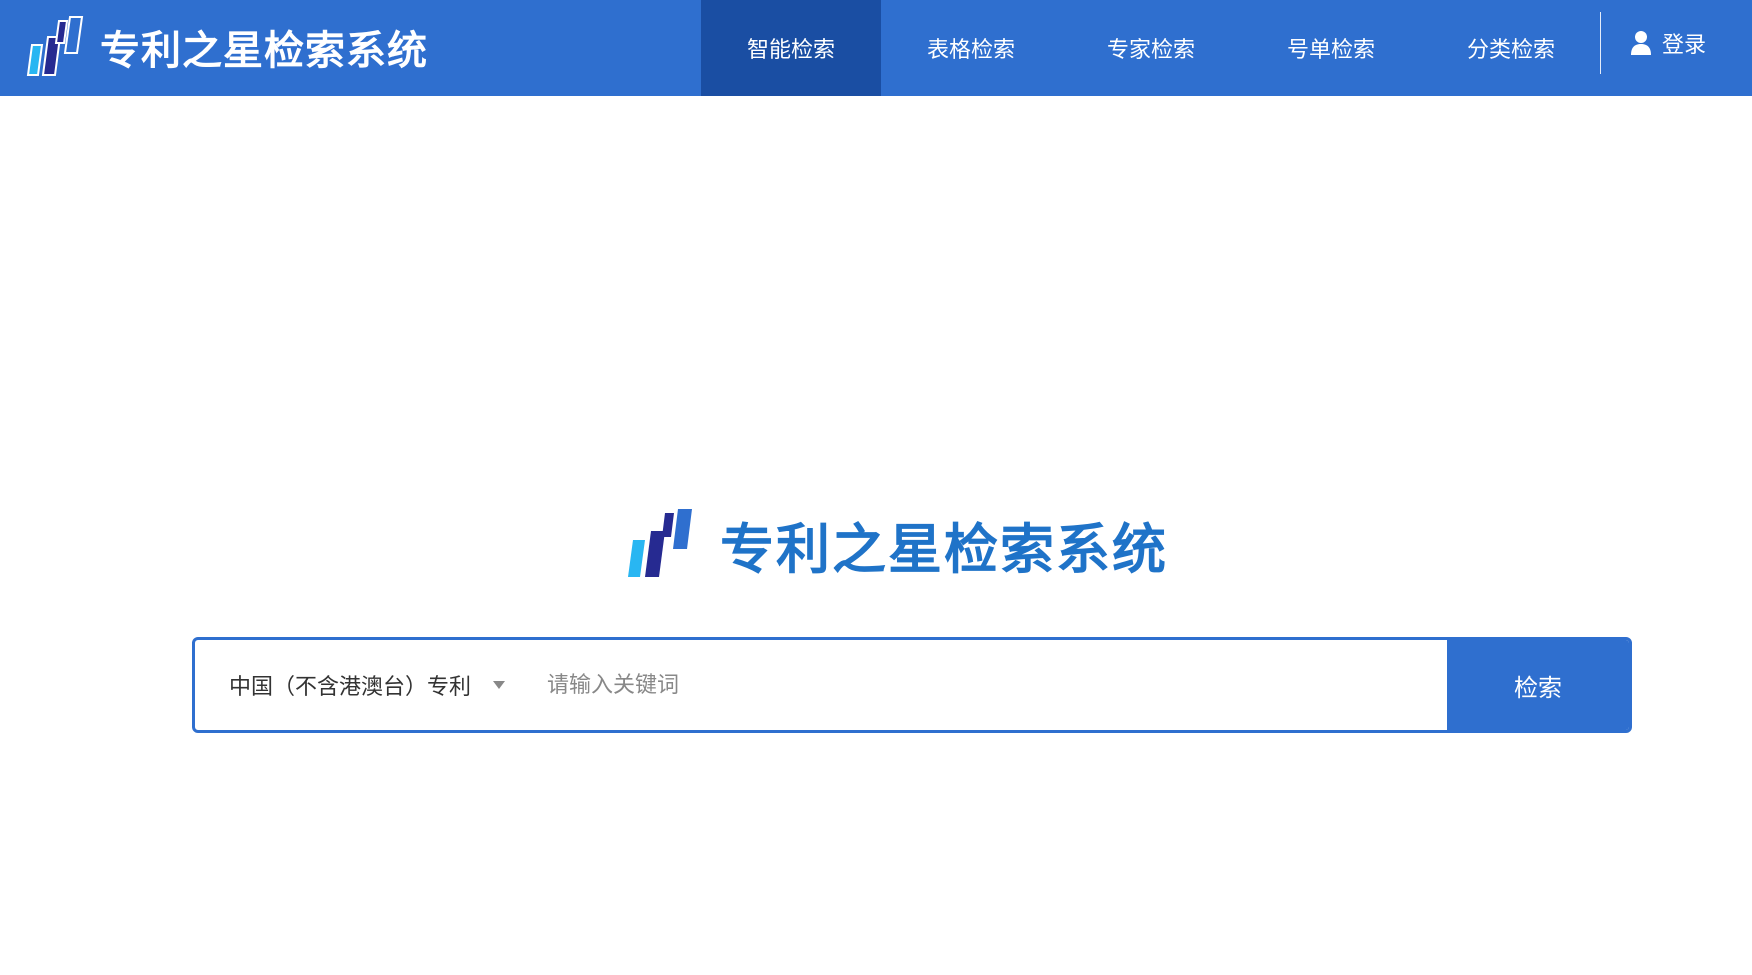  I want to click on login-button: 登录, so click(1668, 43).